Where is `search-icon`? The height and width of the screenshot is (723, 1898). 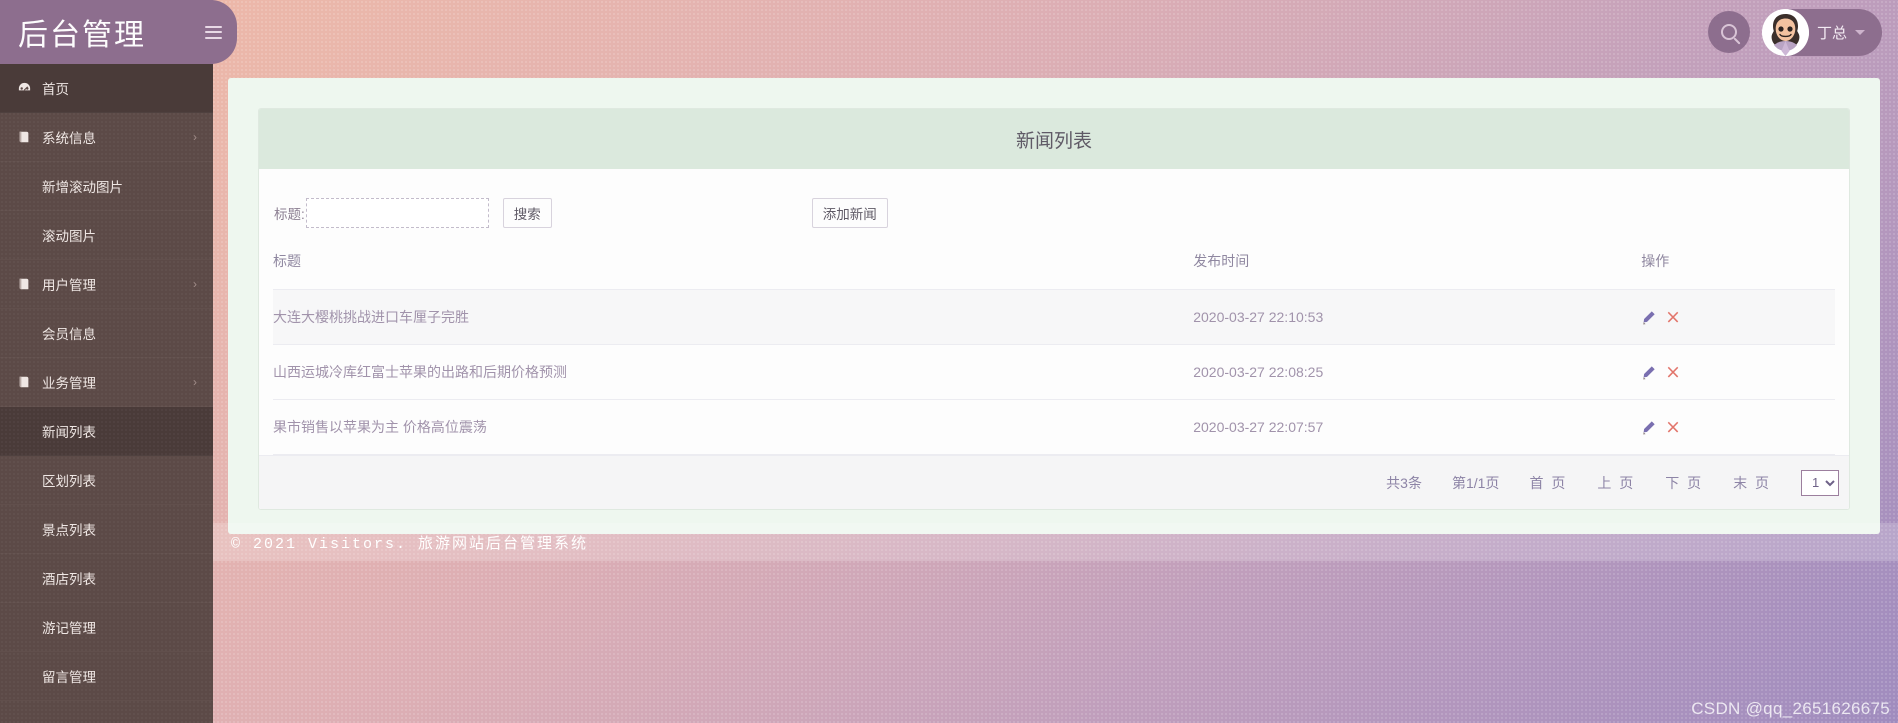 search-icon is located at coordinates (1729, 32).